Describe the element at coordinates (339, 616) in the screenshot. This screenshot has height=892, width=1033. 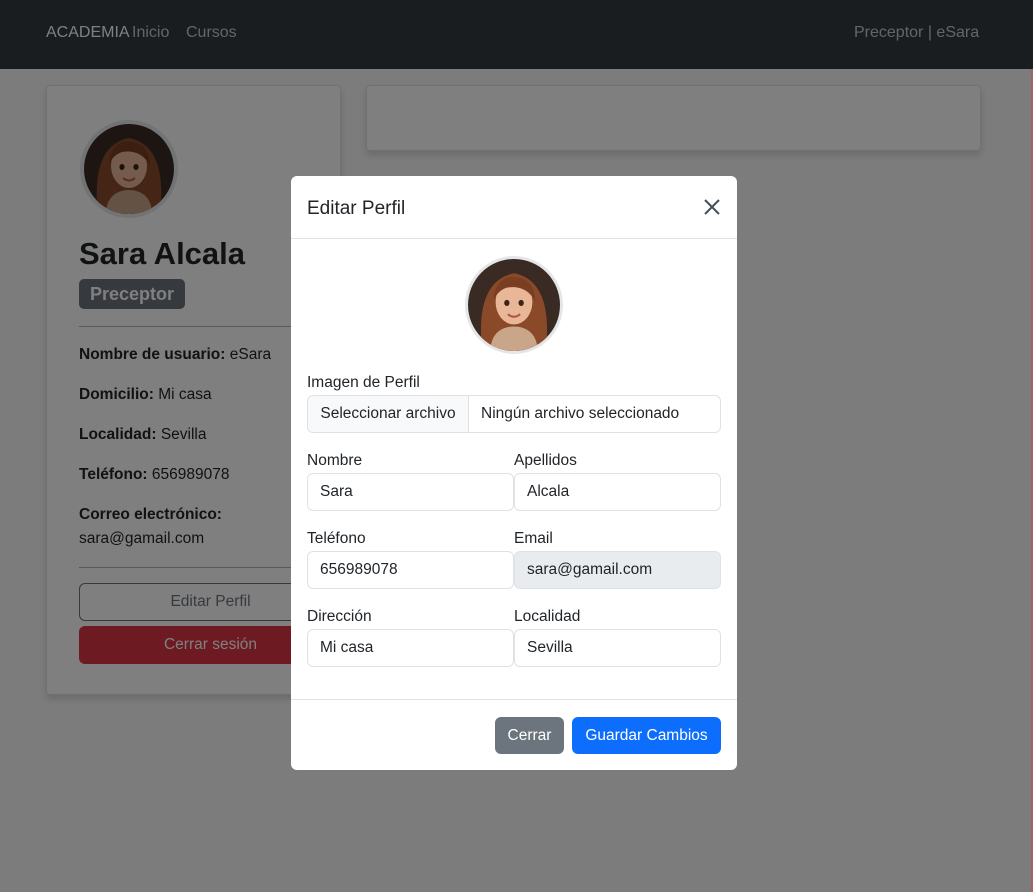
I see `direccion-label: Dirección` at that location.